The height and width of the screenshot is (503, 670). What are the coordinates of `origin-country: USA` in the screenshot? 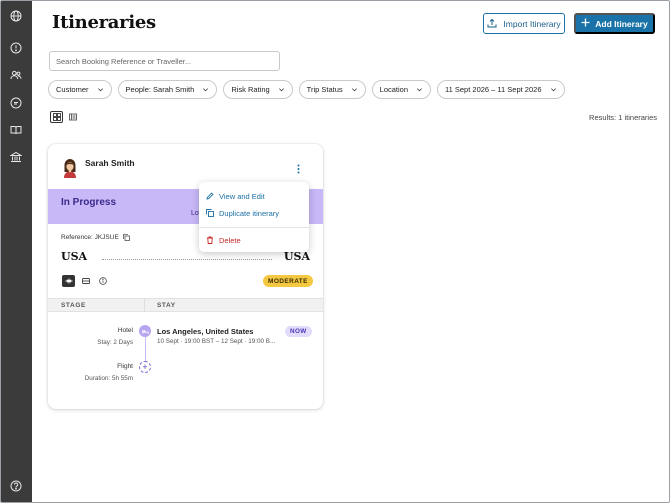 It's located at (74, 256).